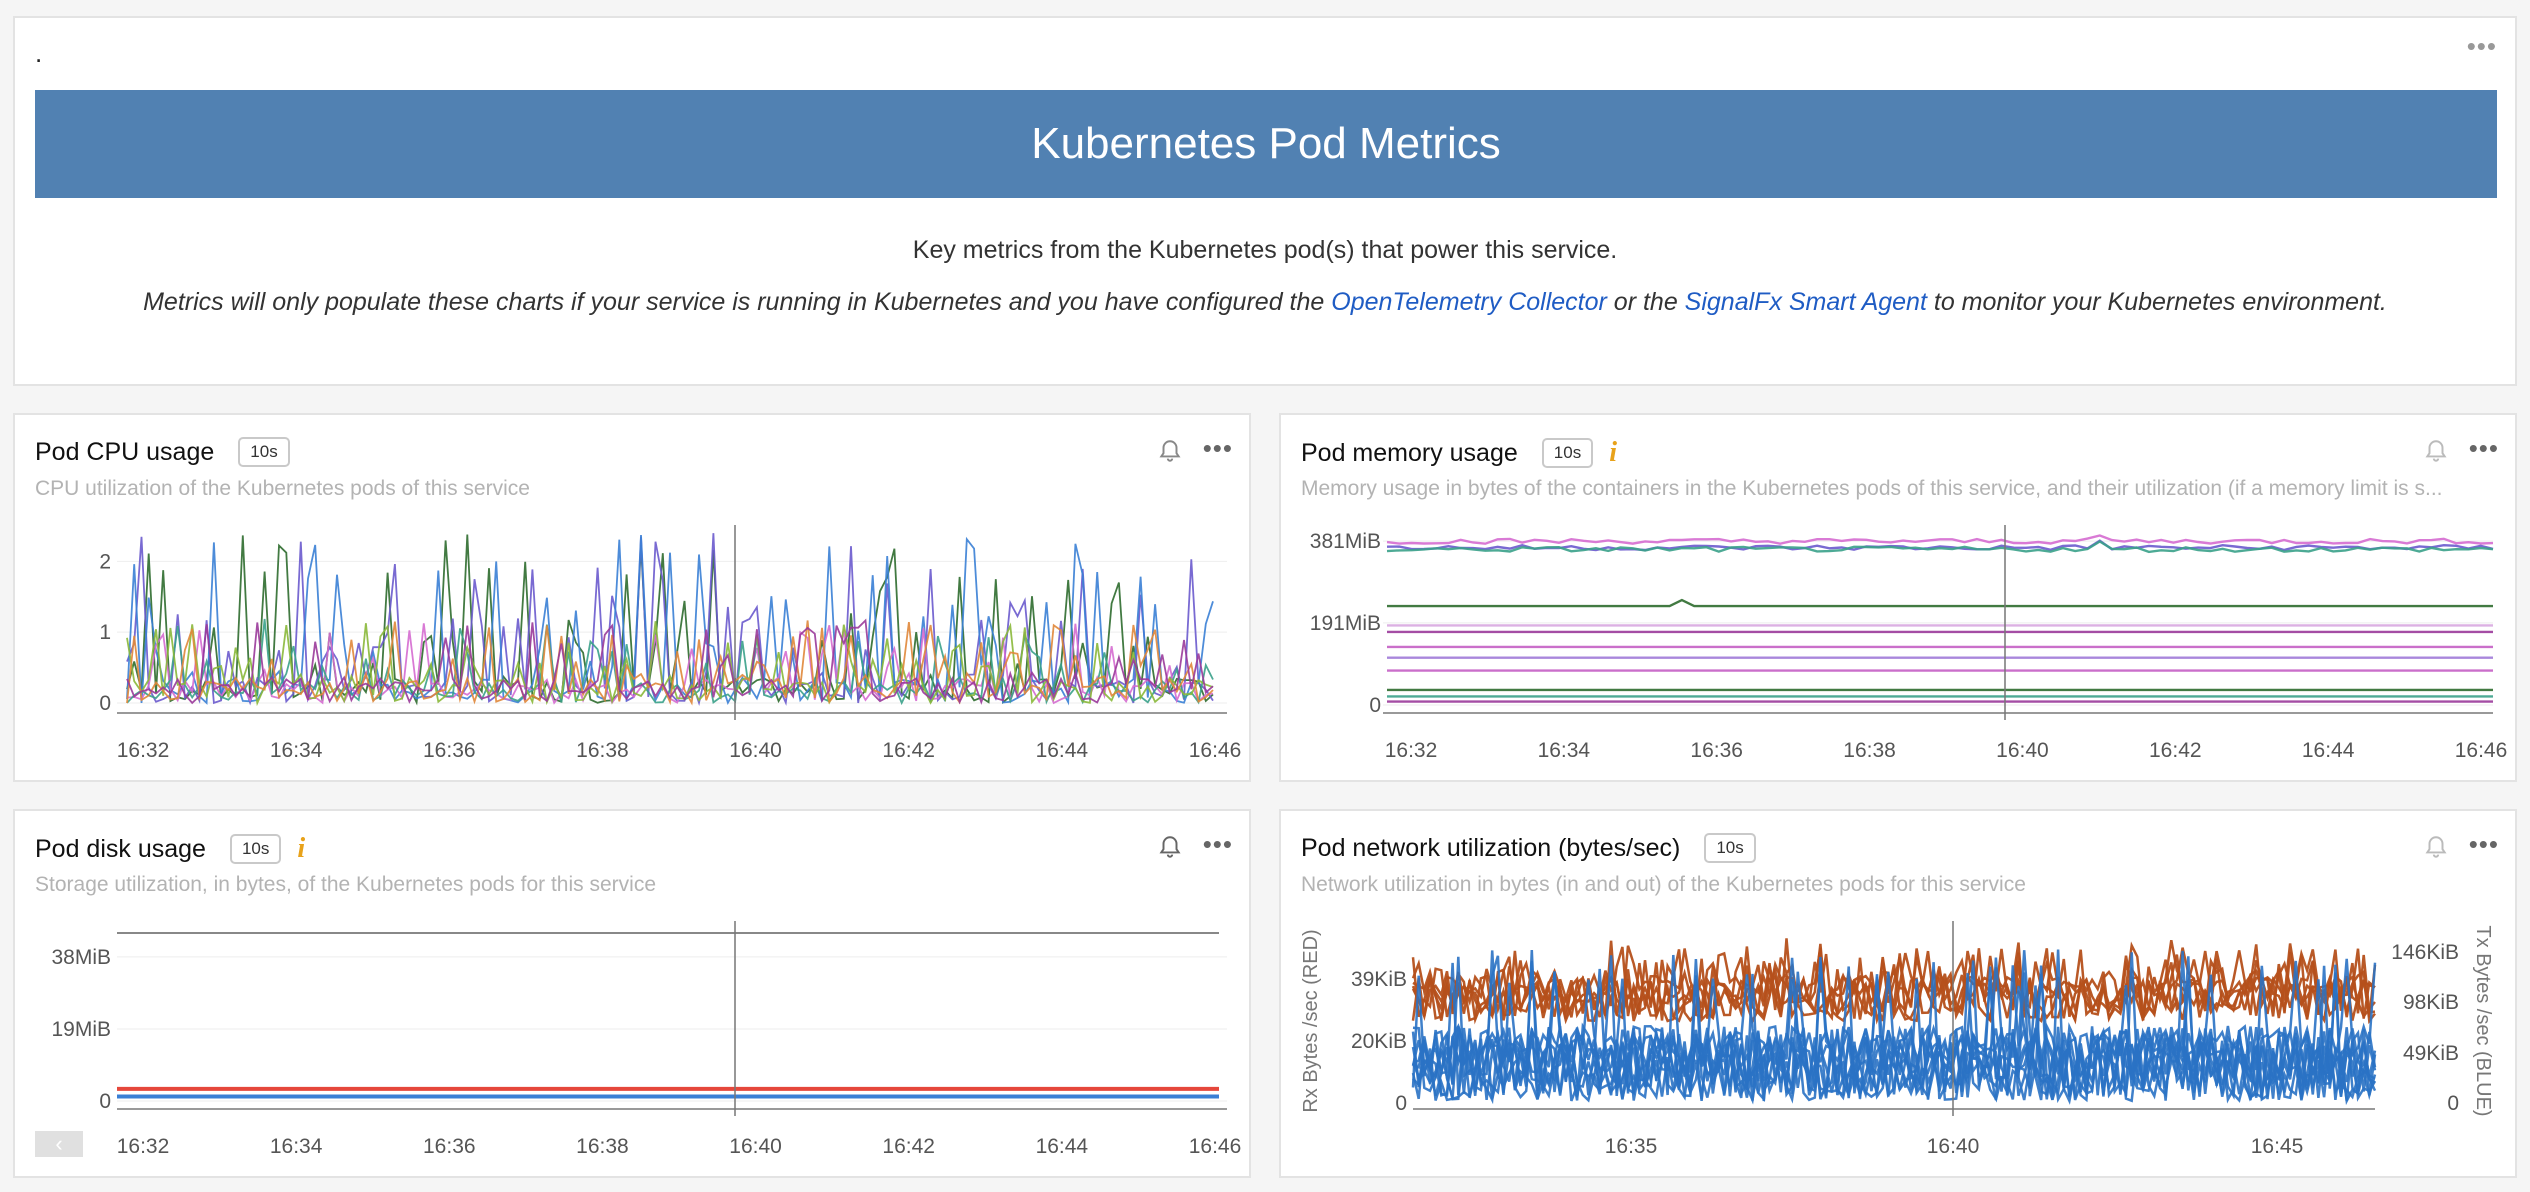  What do you see at coordinates (1564, 750) in the screenshot?
I see `memory-x-tick: 16:34` at bounding box center [1564, 750].